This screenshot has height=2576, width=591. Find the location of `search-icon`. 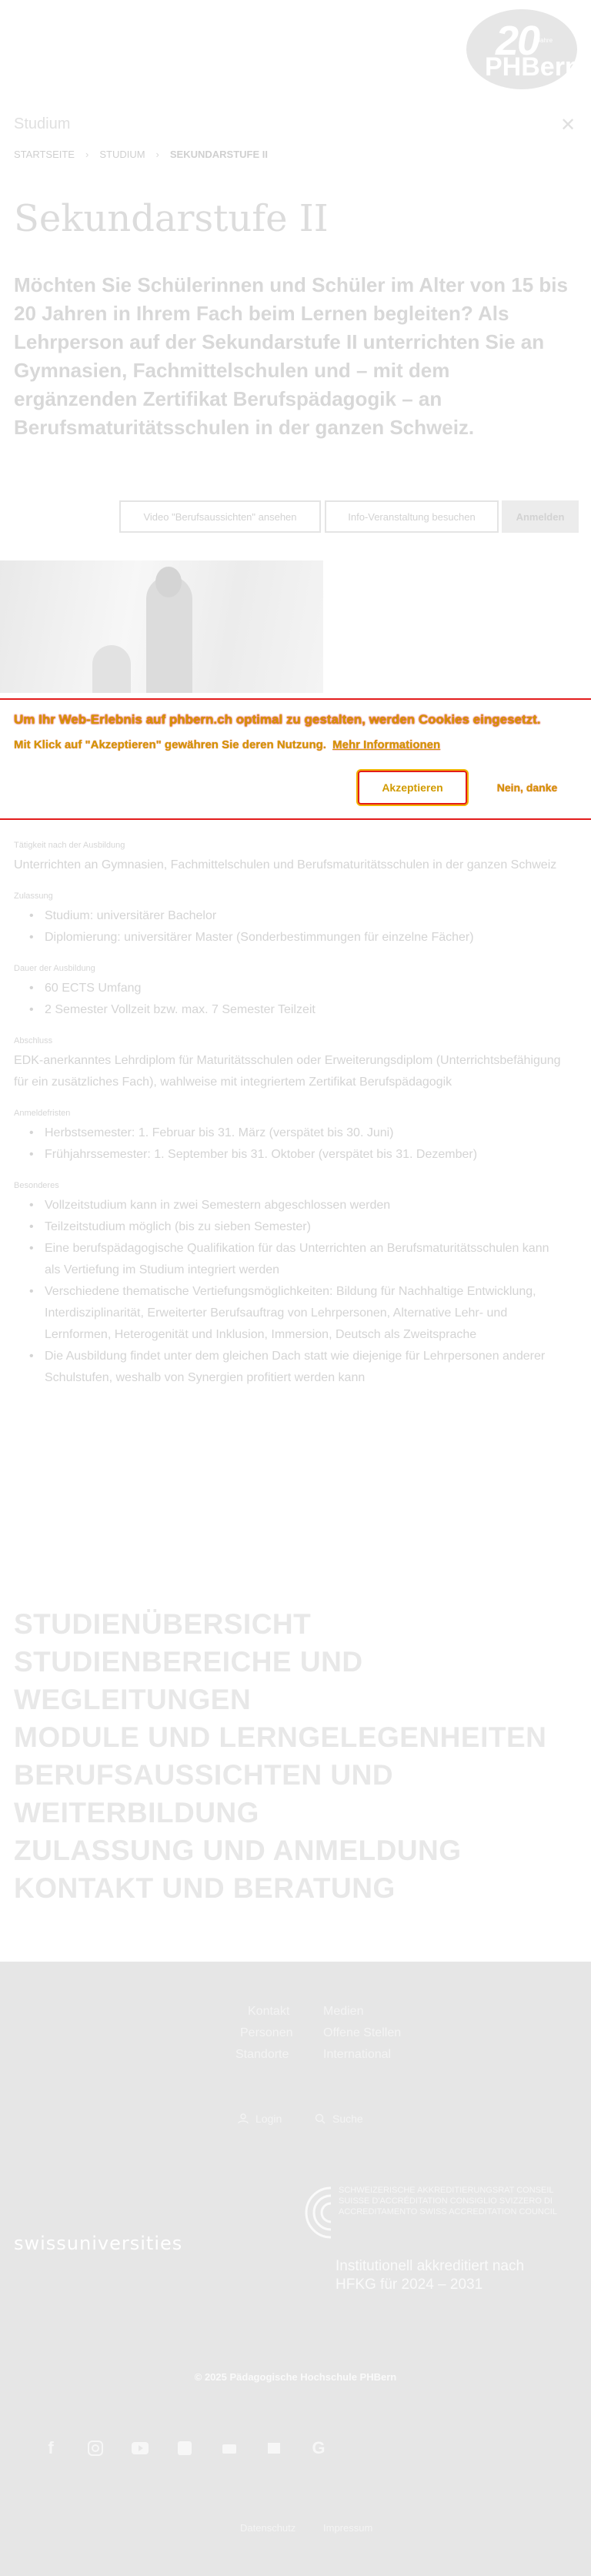

search-icon is located at coordinates (320, 2119).